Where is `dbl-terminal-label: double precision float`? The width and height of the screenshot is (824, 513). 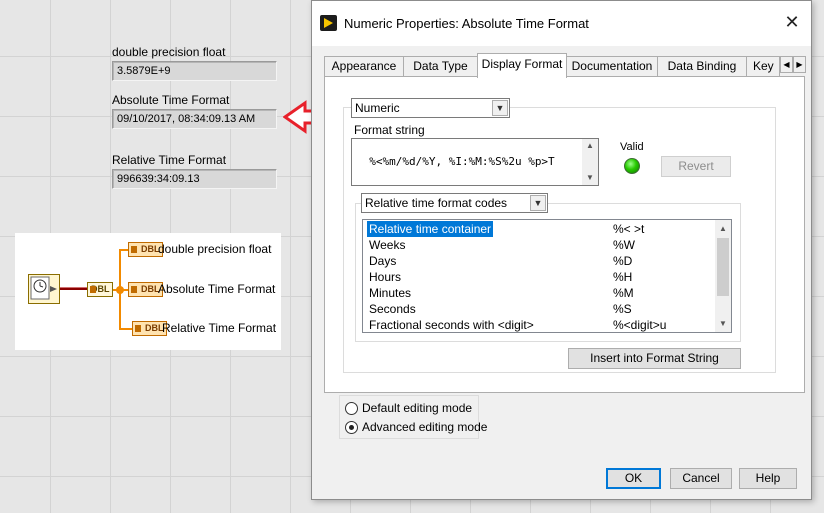
dbl-terminal-label: double precision float is located at coordinates (215, 249).